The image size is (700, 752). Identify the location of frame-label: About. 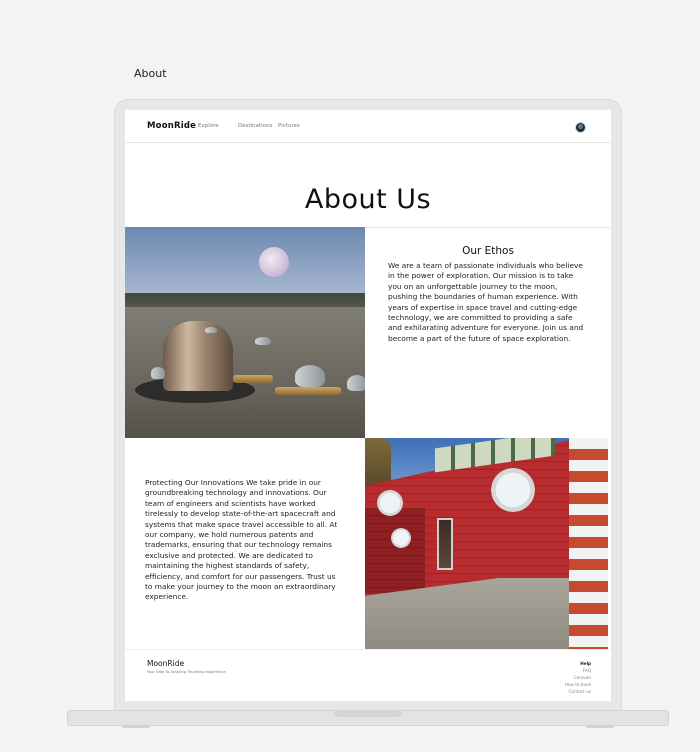
(150, 73).